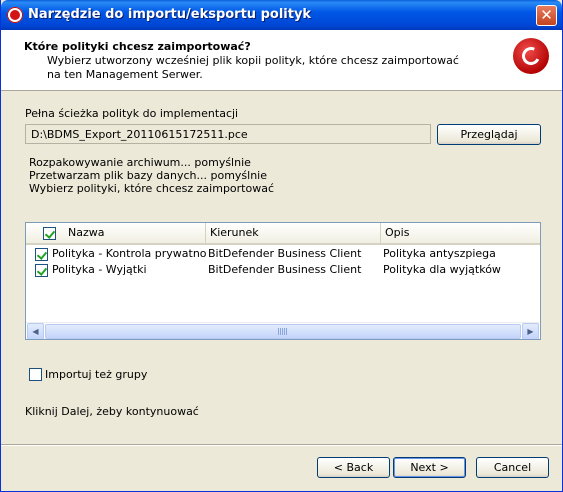 This screenshot has height=492, width=563. Describe the element at coordinates (489, 134) in the screenshot. I see `browse-button: Przeglądaj` at that location.